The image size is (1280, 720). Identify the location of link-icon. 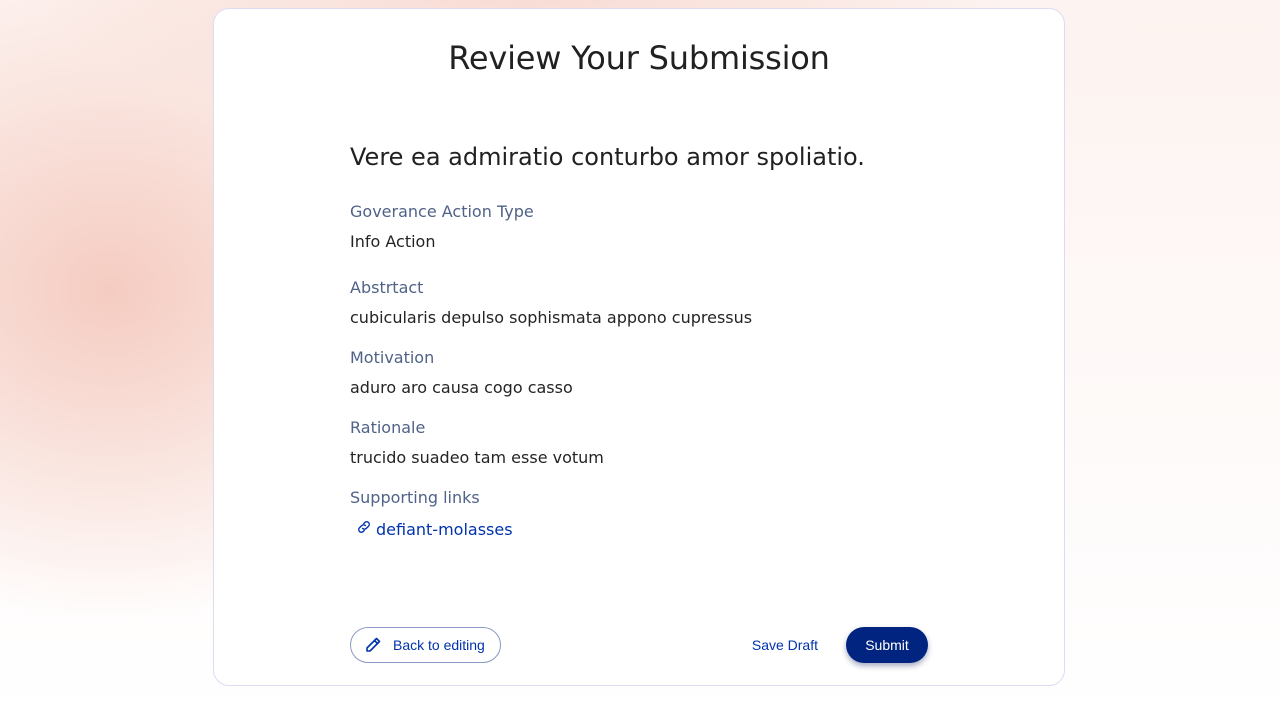
(364, 527).